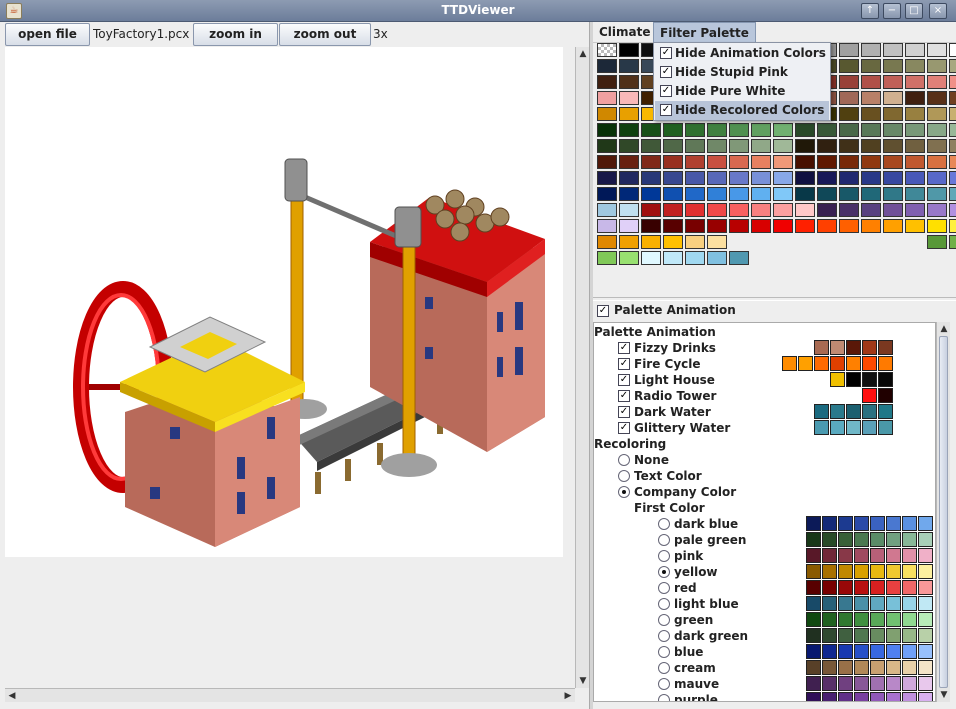 The height and width of the screenshot is (709, 956). Describe the element at coordinates (943, 512) in the screenshot. I see `tree-vertical-scrollbar: ▲ ▼` at that location.